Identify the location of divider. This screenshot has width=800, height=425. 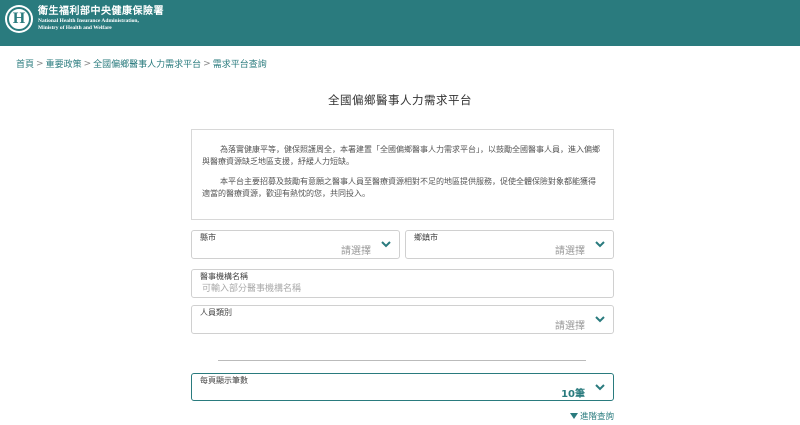
(402, 360).